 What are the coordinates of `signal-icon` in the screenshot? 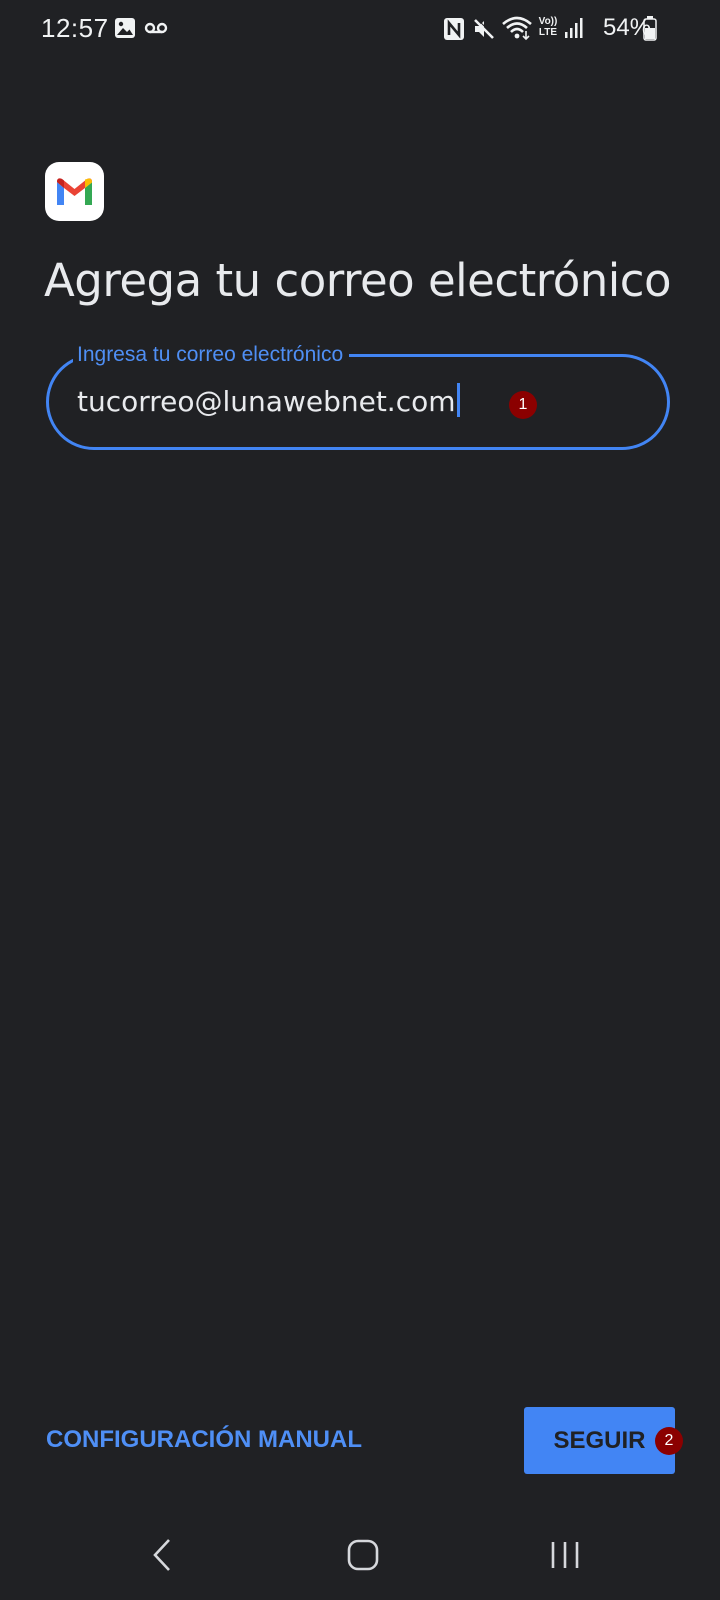 It's located at (574, 28).